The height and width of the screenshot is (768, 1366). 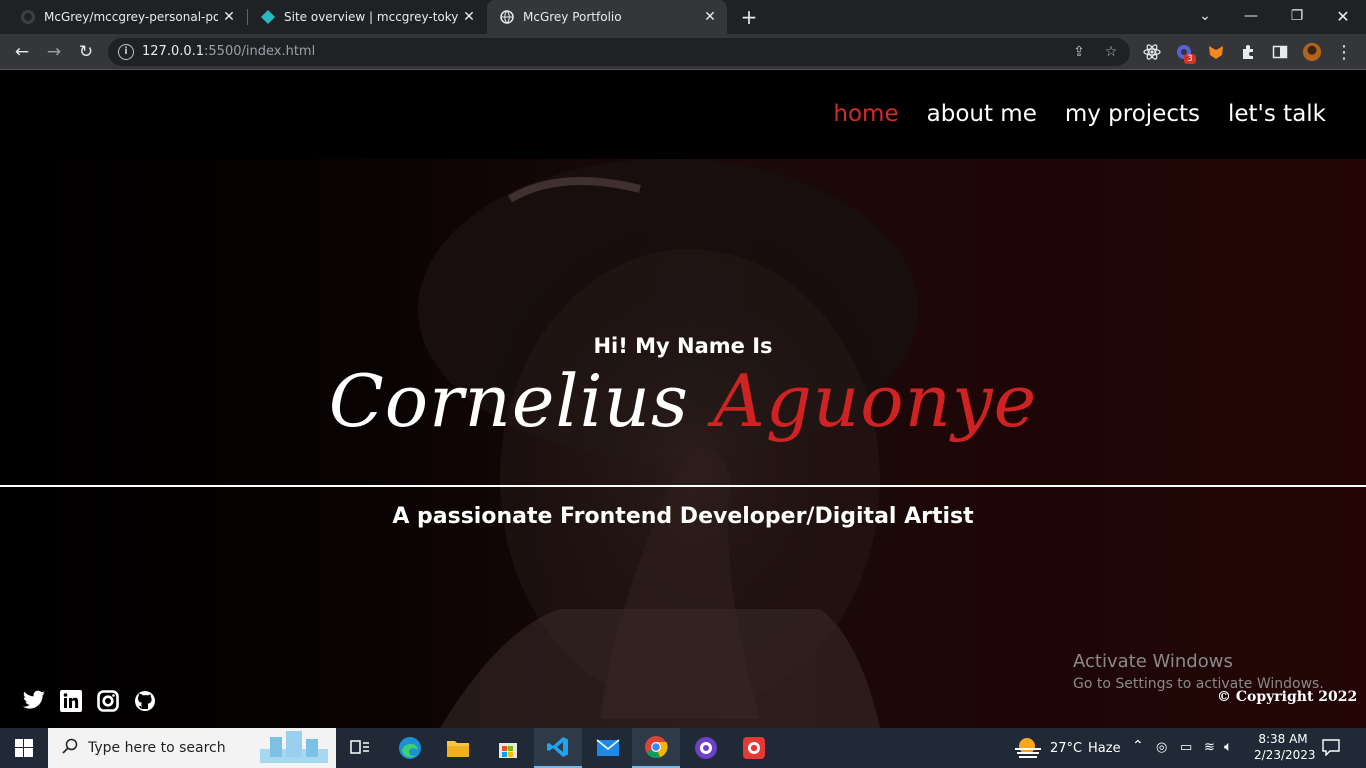 I want to click on tab-title: McGrey Portfolio, so click(x=572, y=17).